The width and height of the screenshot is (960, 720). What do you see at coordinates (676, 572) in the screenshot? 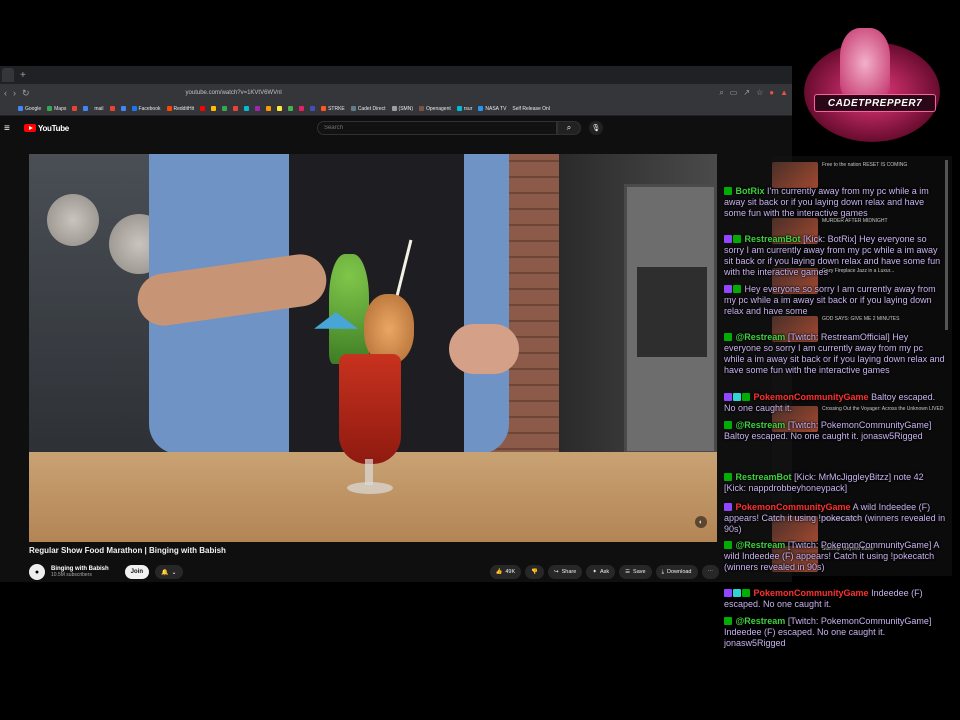
I see `download-button: ⤓ Download` at bounding box center [676, 572].